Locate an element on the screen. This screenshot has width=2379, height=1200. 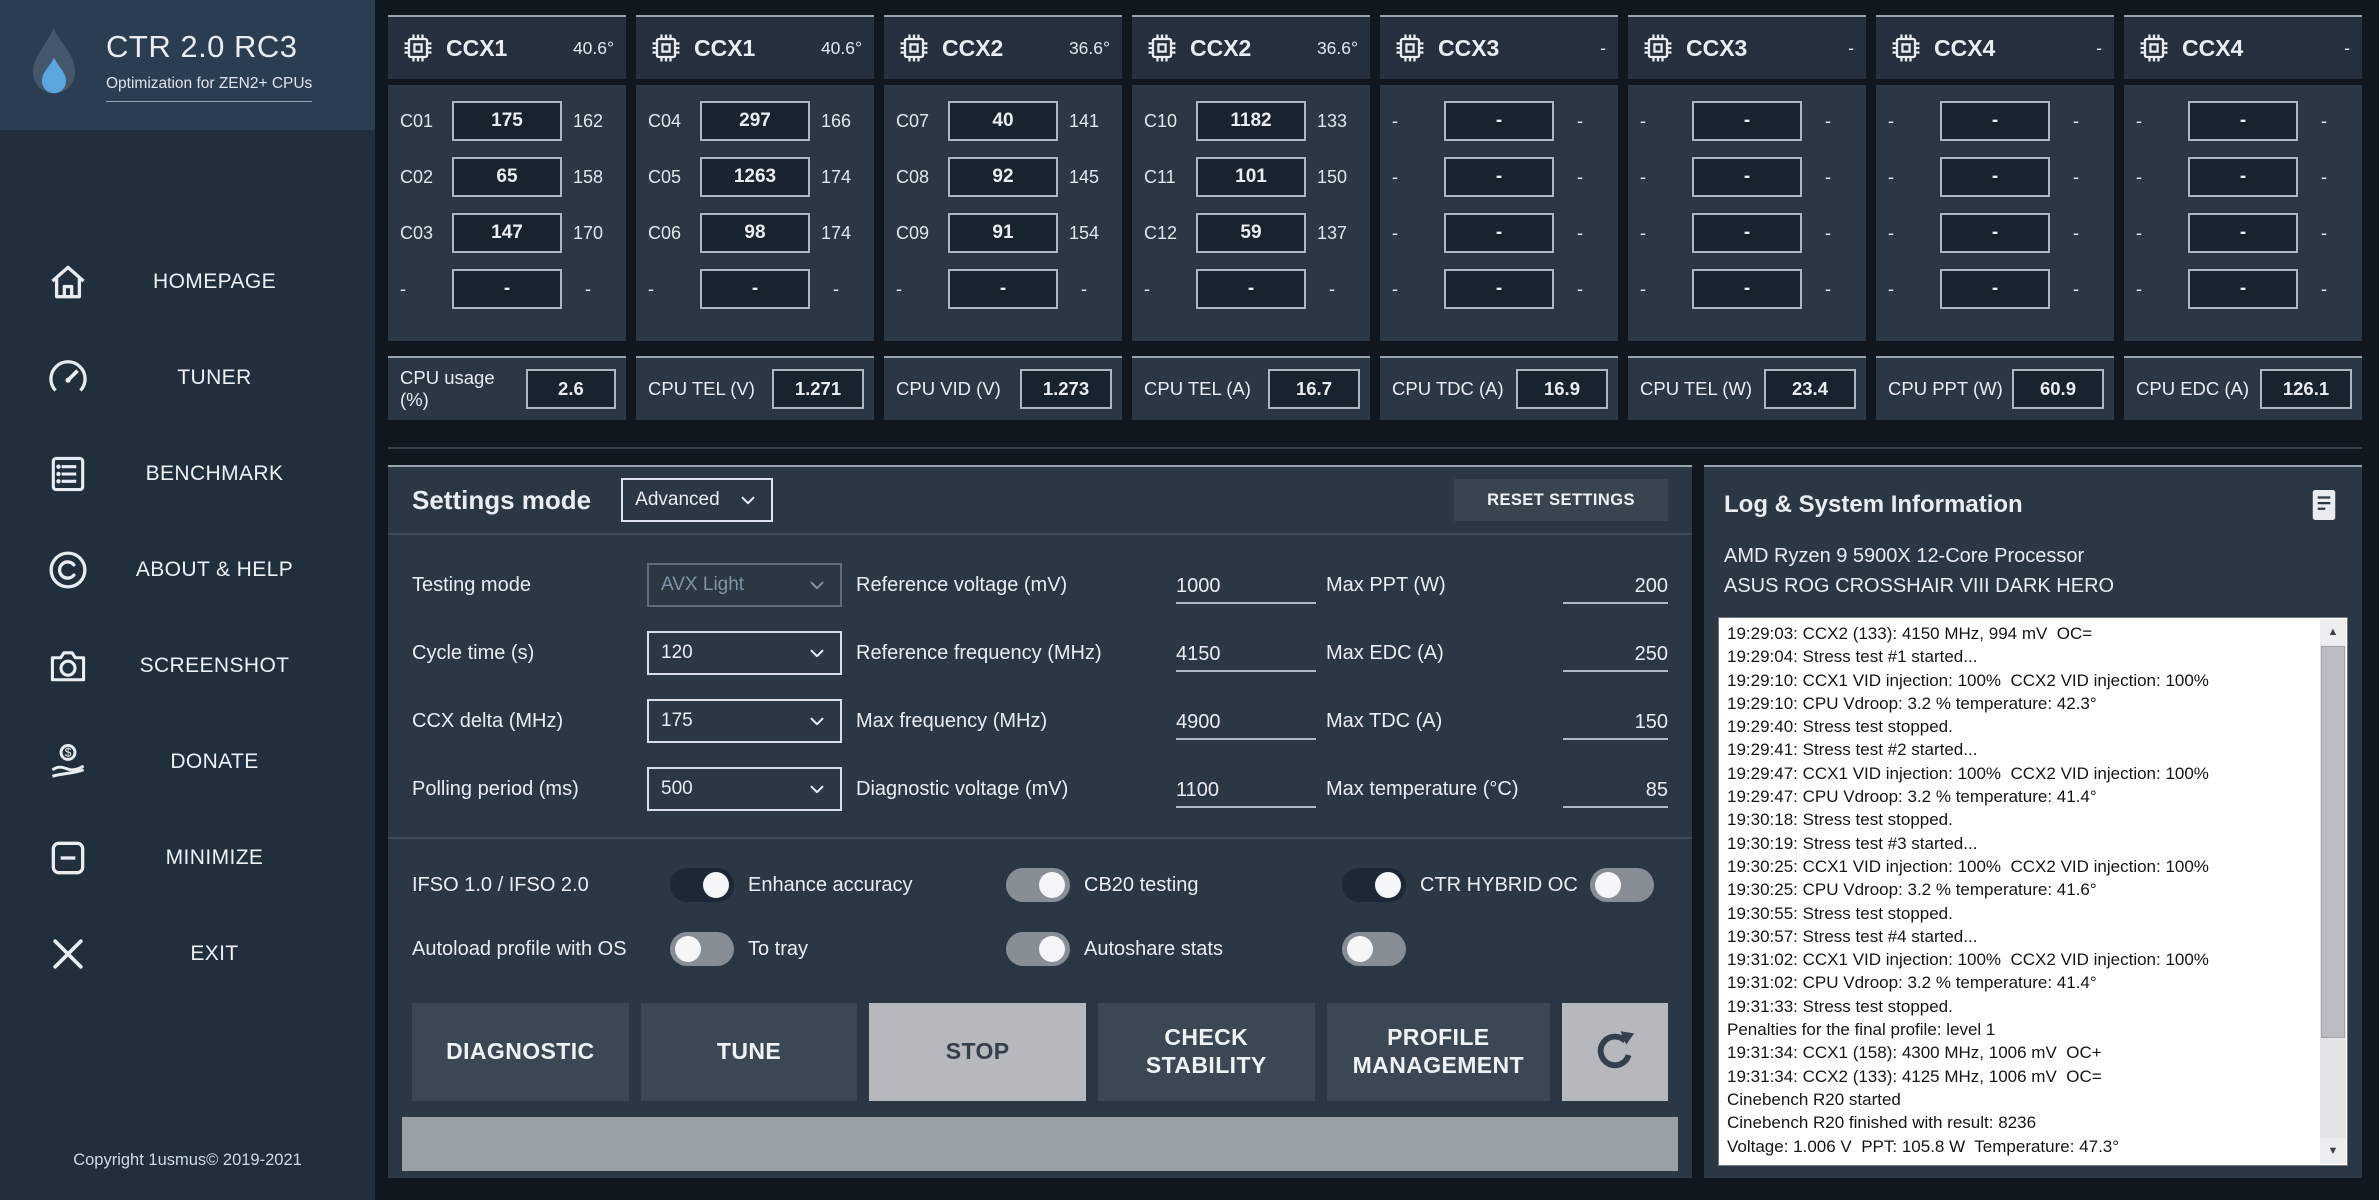
max-frequency-mhz-field: 4900 is located at coordinates (1246, 721).